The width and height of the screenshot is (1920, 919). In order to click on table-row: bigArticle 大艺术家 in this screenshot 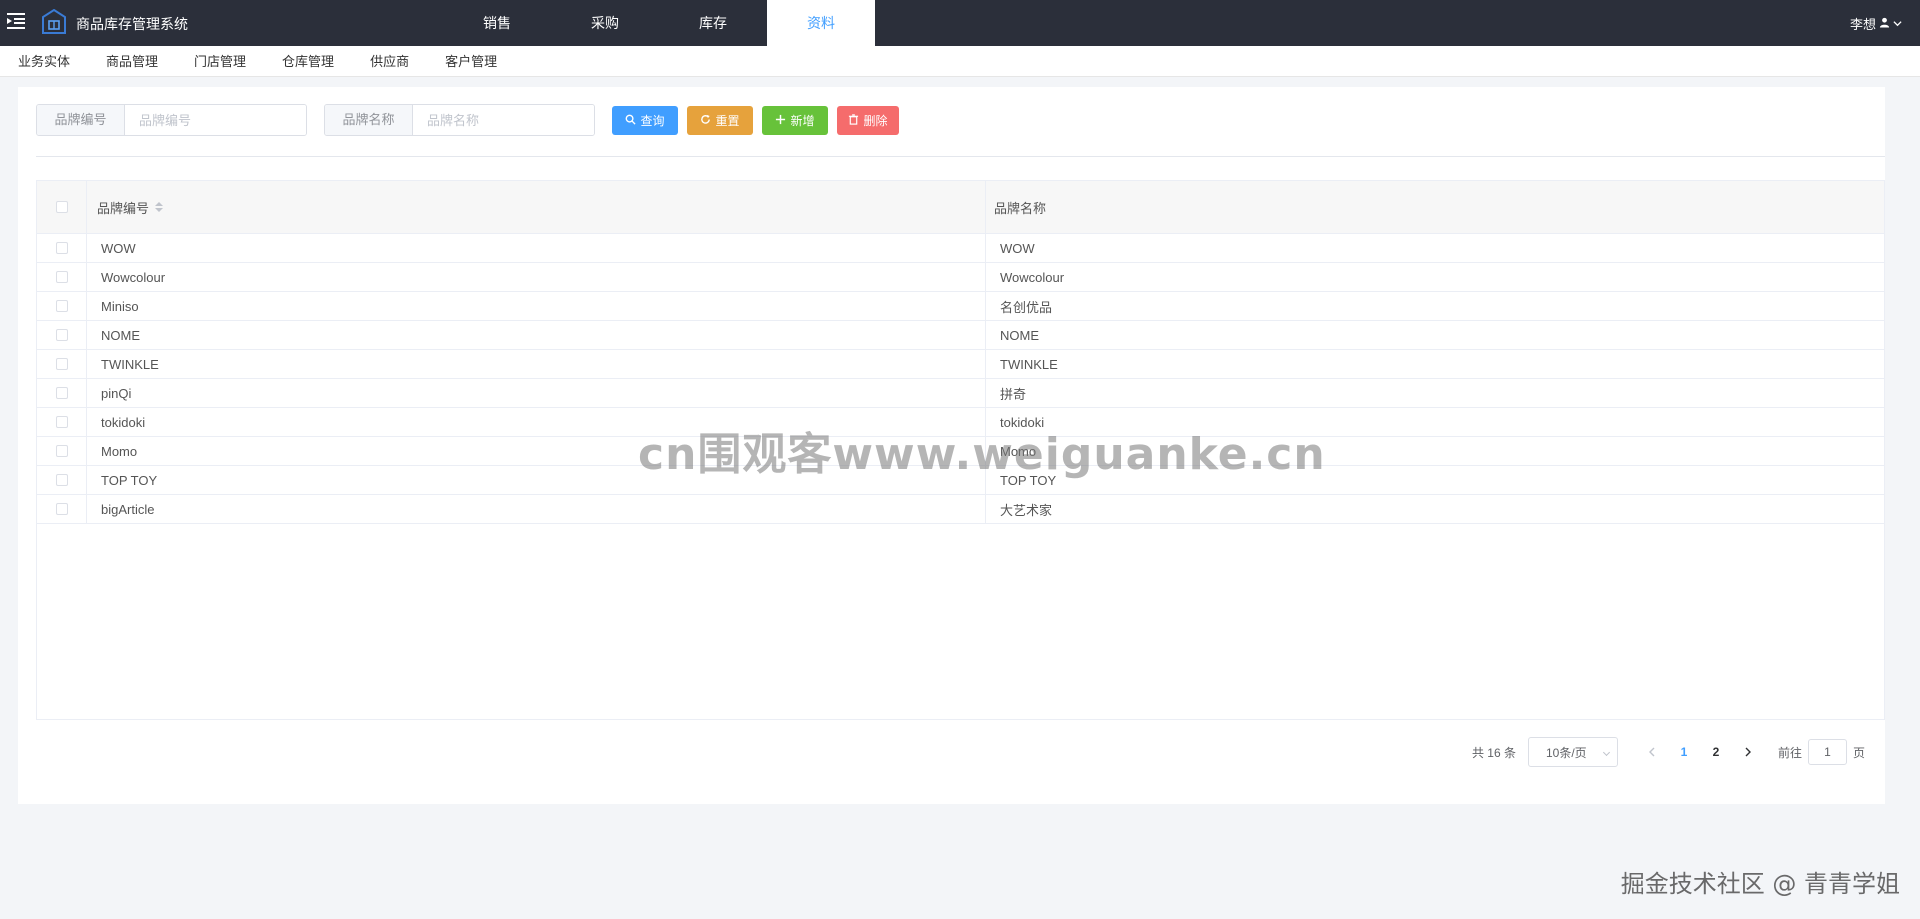, I will do `click(960, 509)`.